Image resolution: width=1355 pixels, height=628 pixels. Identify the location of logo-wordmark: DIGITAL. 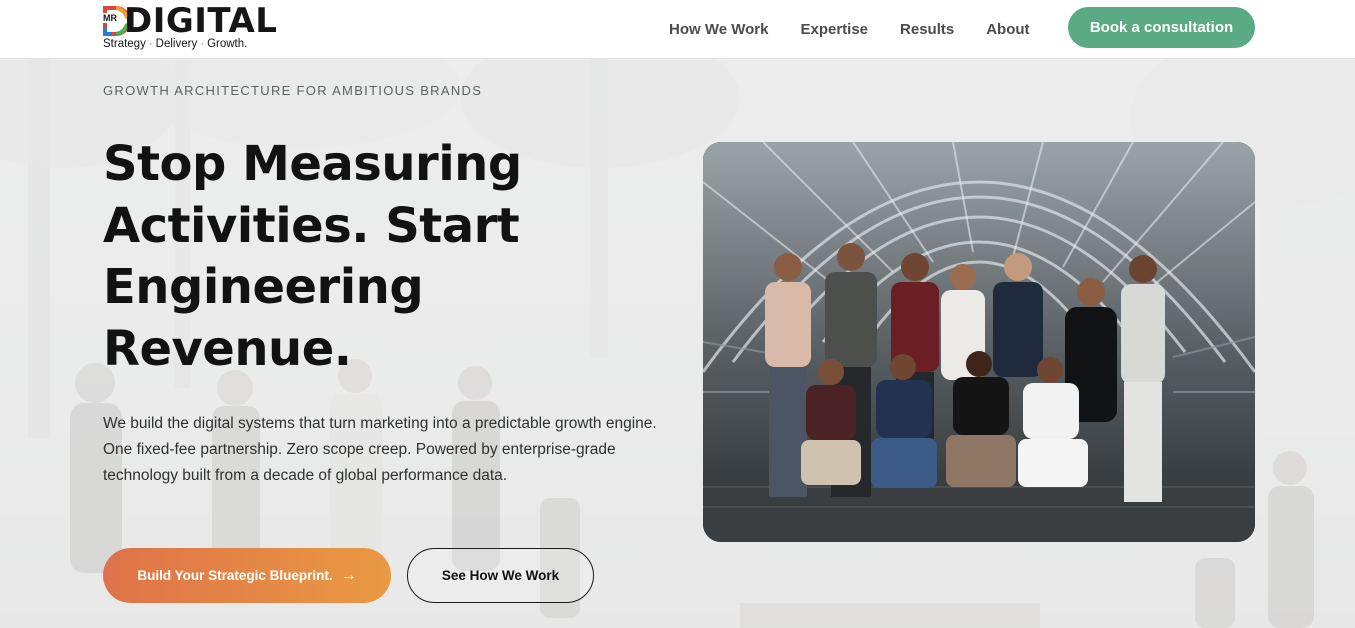
(201, 21).